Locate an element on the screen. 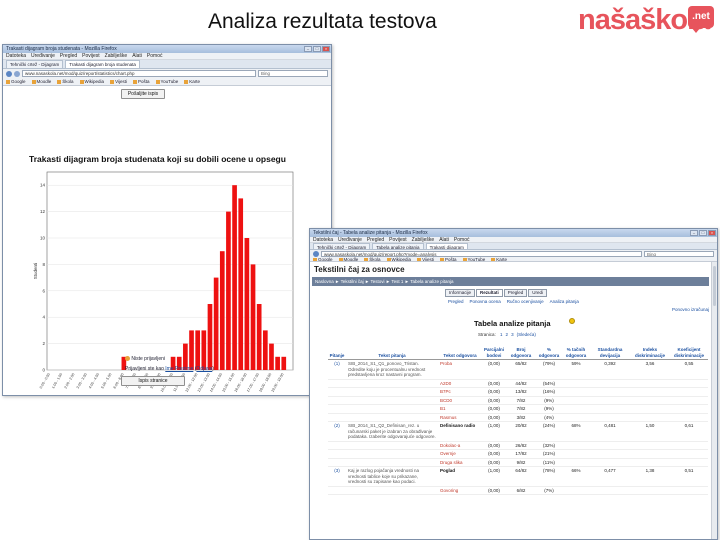 This screenshot has height=540, width=720. column-header: Koeficijent diskriminacije is located at coordinates (689, 353).